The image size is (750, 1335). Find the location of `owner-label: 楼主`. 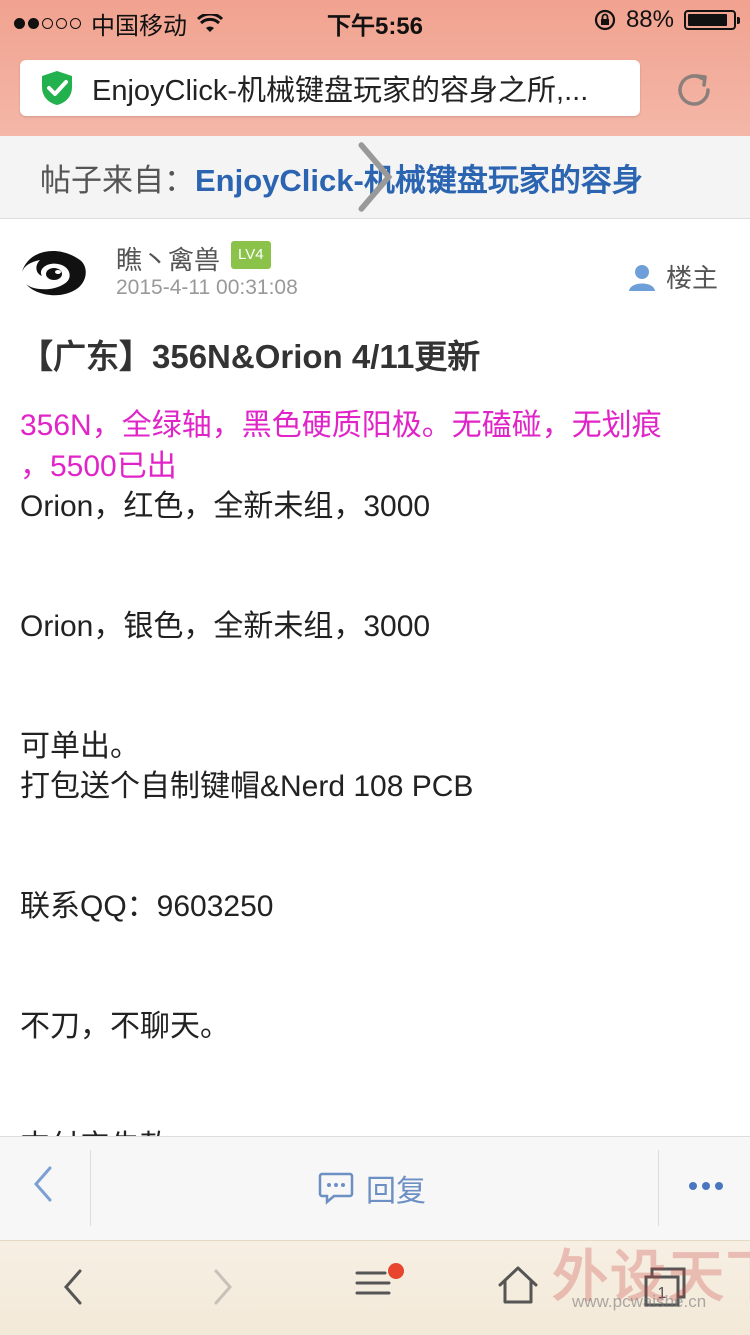

owner-label: 楼主 is located at coordinates (692, 278).